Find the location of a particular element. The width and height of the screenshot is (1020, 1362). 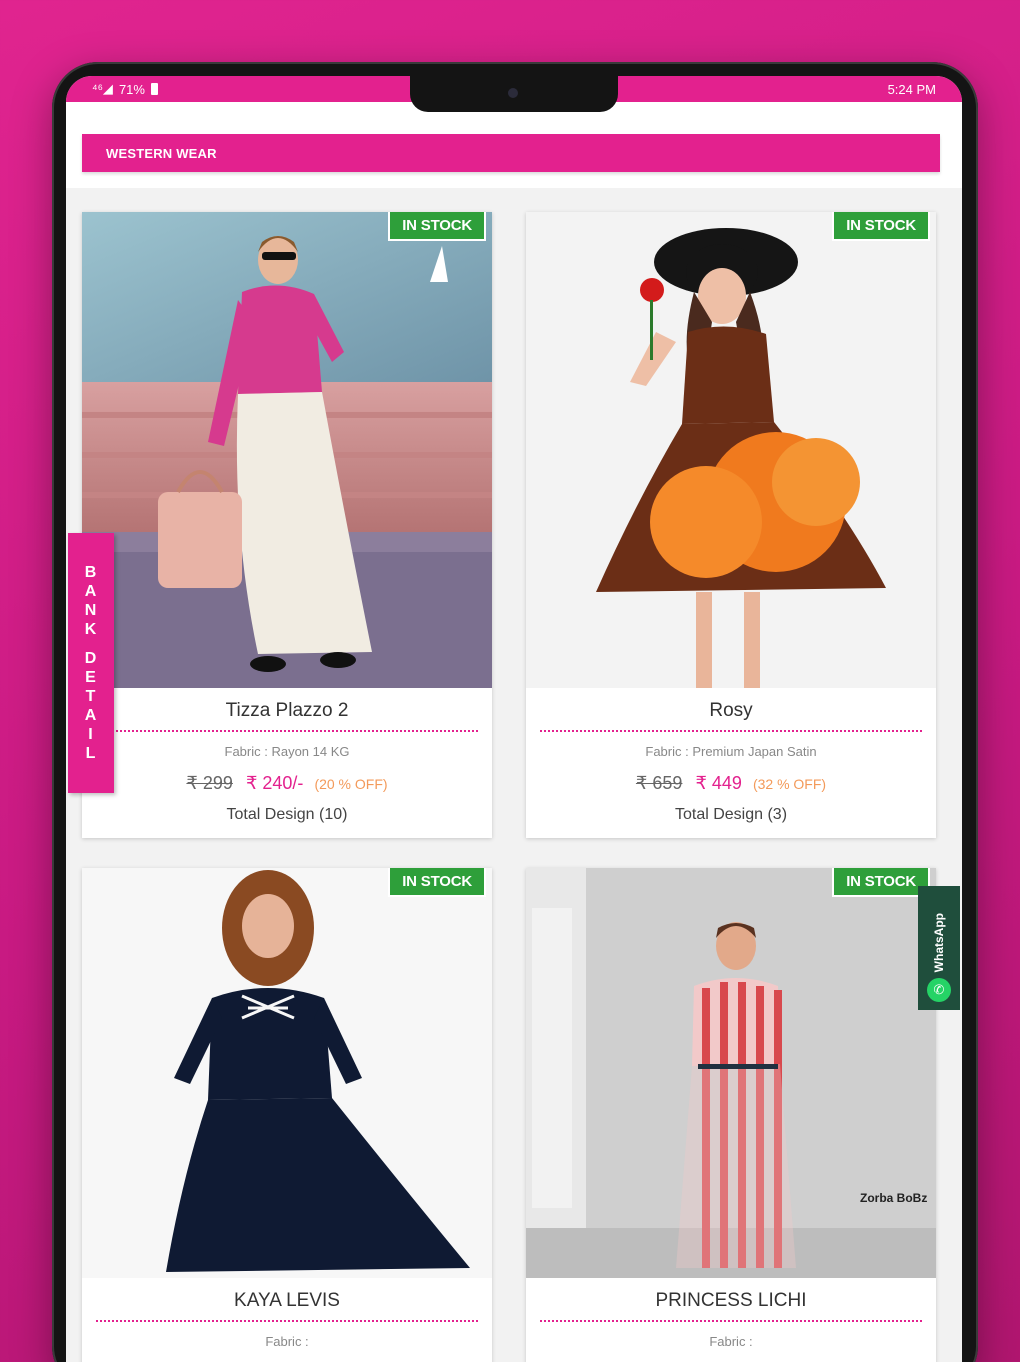

bank-detail-tab: B A N K D E T A I L is located at coordinates (91, 663).